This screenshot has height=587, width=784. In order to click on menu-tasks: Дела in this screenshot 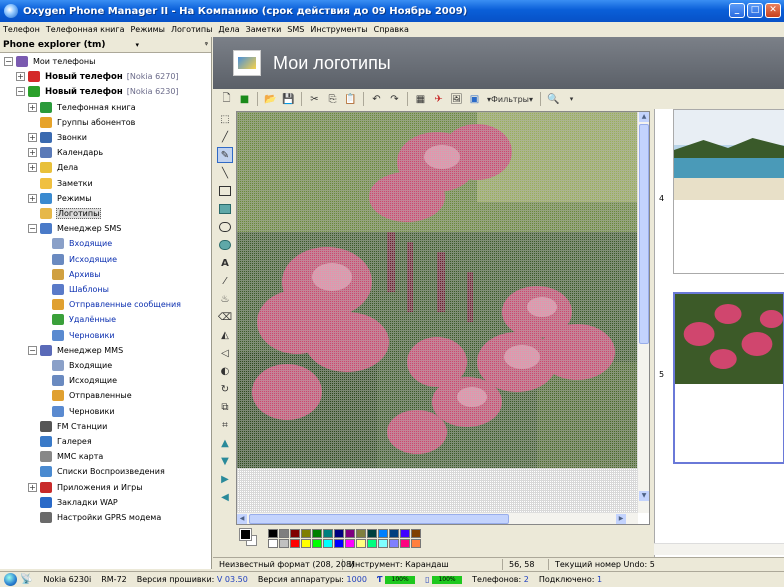, I will do `click(228, 29)`.